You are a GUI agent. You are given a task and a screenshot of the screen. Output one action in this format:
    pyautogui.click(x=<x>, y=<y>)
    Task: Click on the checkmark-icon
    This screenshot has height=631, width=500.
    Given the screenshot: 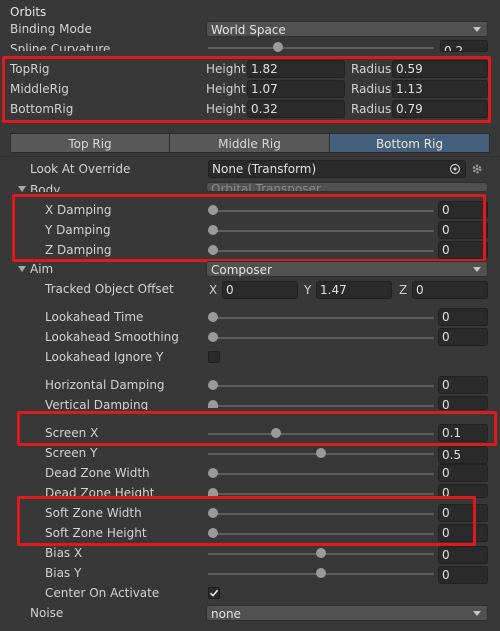 What is the action you would take?
    pyautogui.click(x=214, y=593)
    